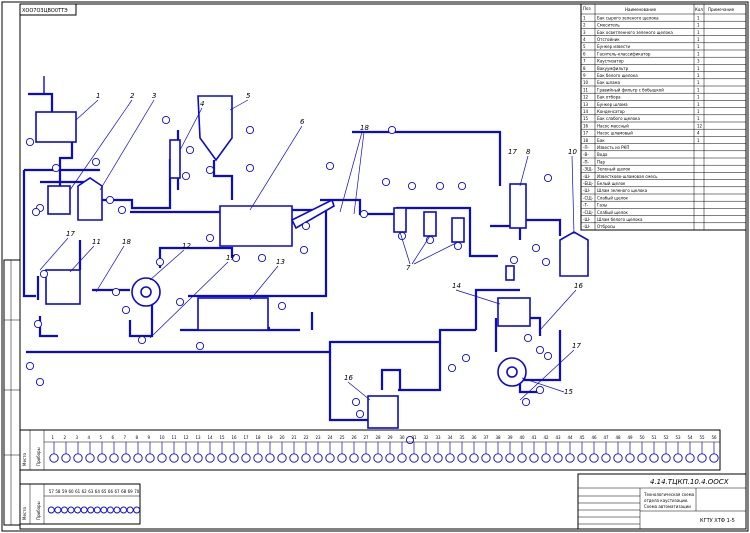 The width and height of the screenshot is (750, 533). Describe the element at coordinates (439, 437) in the screenshot. I see `instrument-number: 33` at that location.